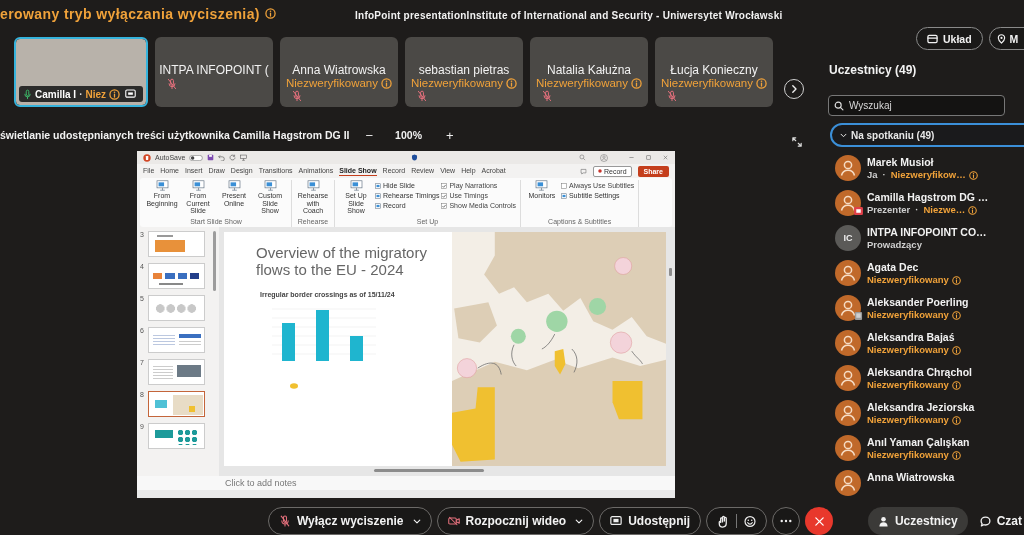 This screenshot has height=535, width=1024. I want to click on role-text: Prowadzący, so click(894, 245).